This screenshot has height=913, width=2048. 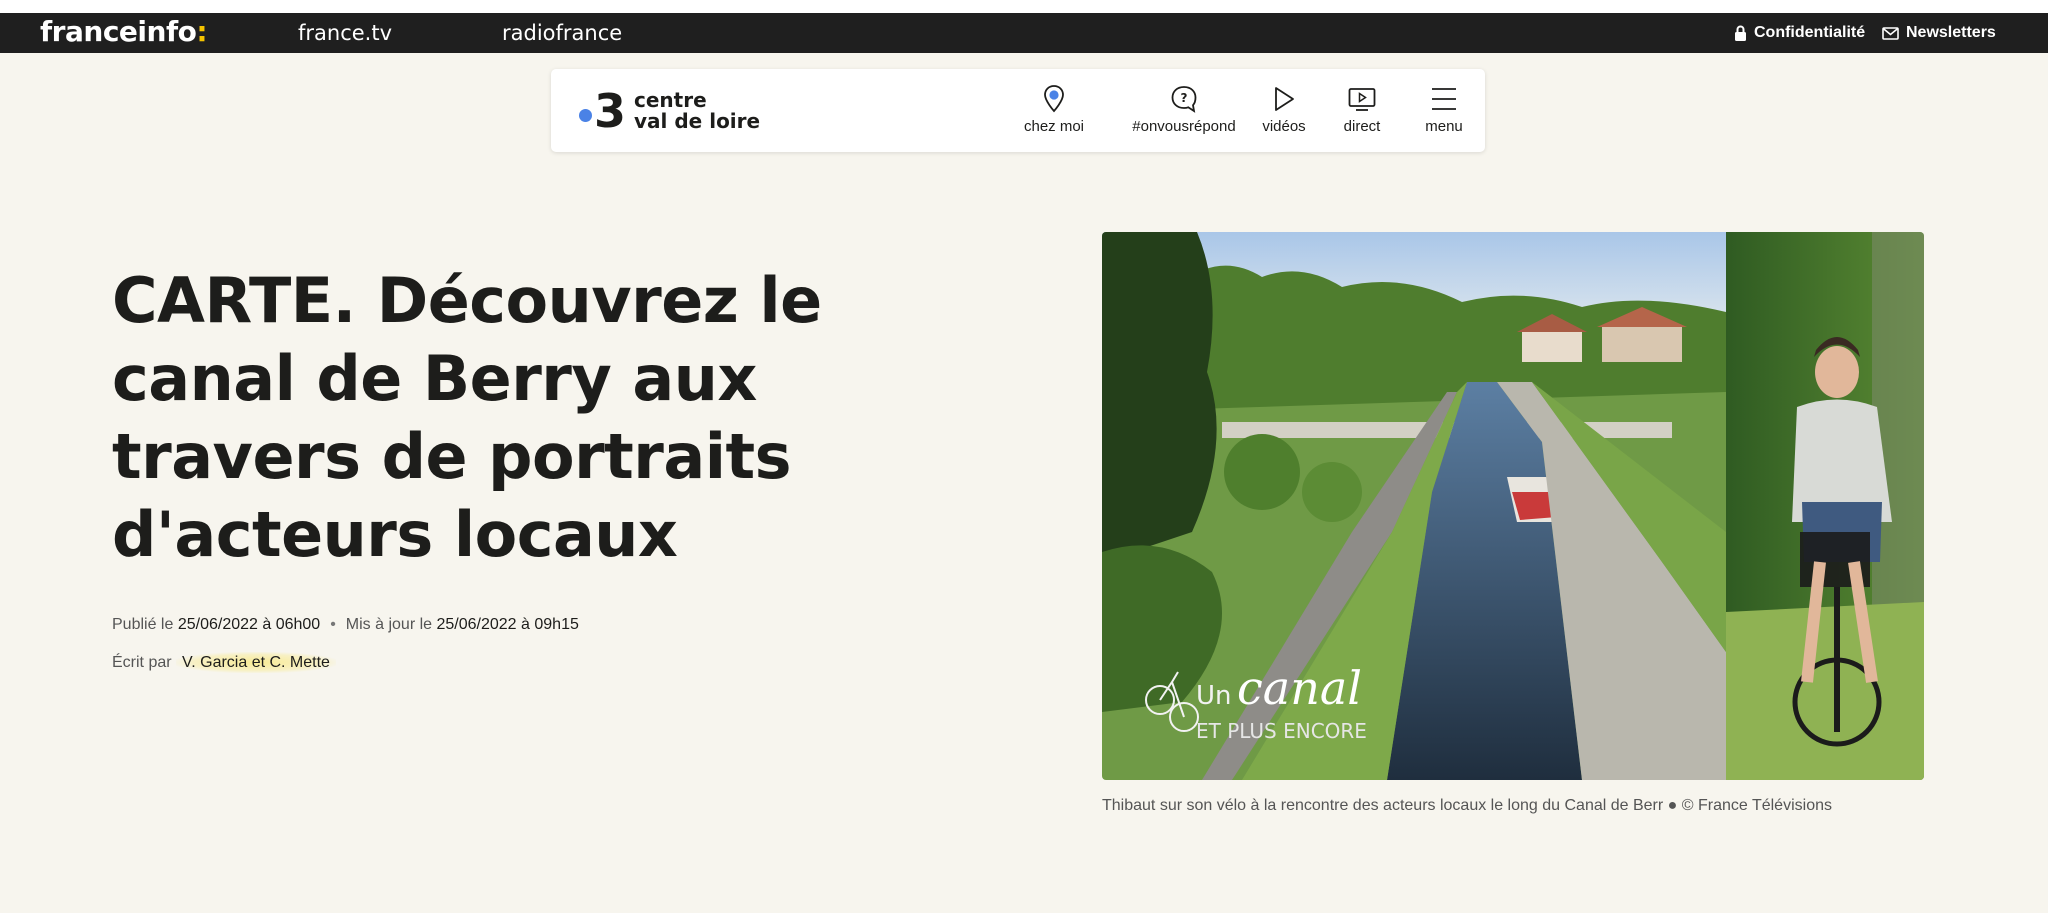 What do you see at coordinates (697, 110) in the screenshot?
I see `region-name: centre val de loire` at bounding box center [697, 110].